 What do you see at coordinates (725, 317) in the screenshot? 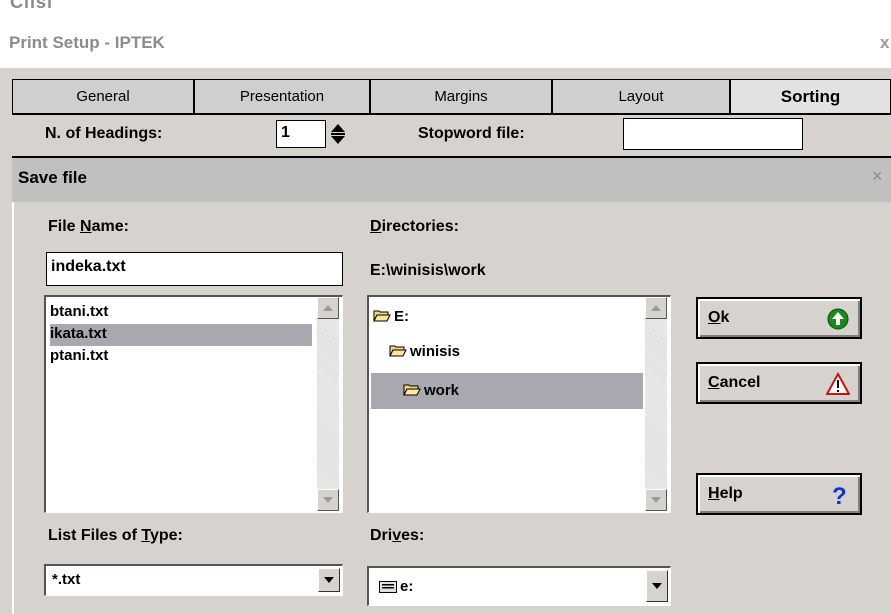
I see `label-part: k` at bounding box center [725, 317].